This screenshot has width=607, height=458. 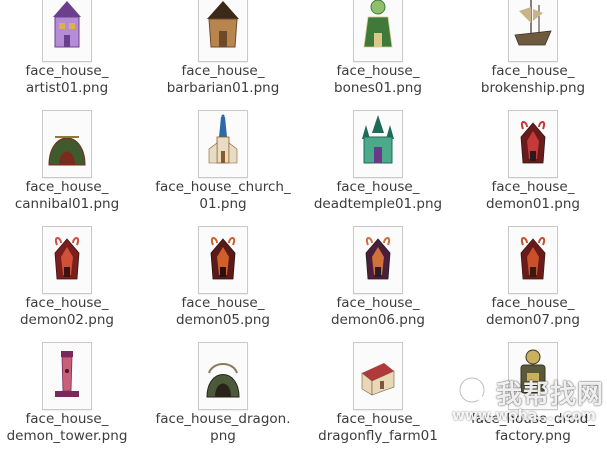 What do you see at coordinates (532, 320) in the screenshot?
I see `file-name-line: demon07.png` at bounding box center [532, 320].